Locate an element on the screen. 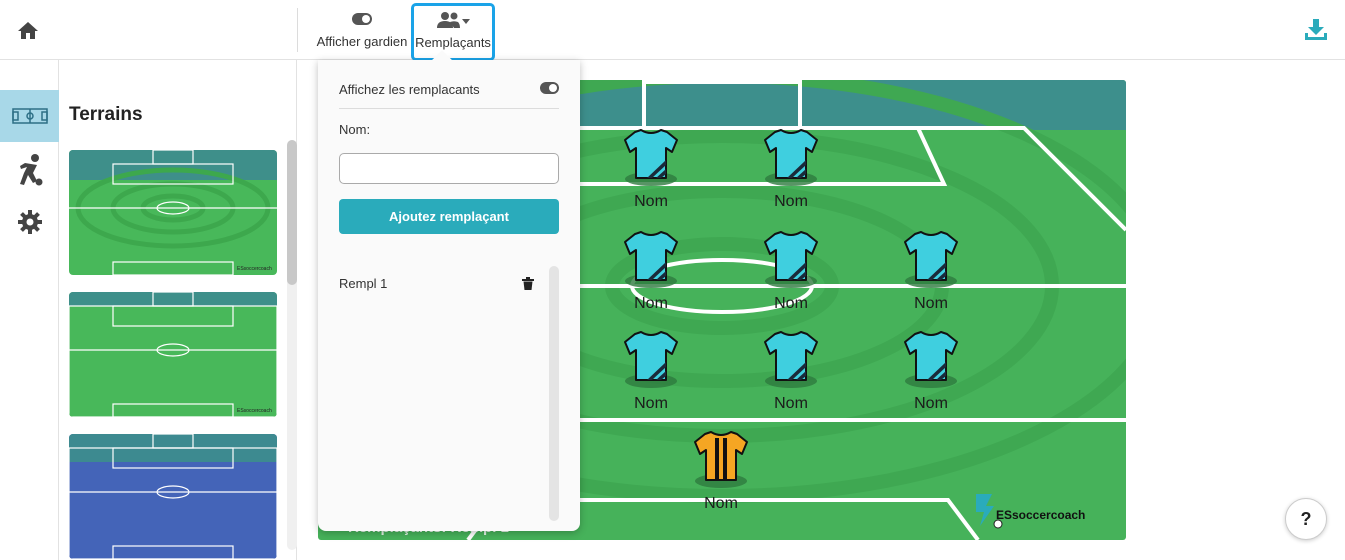 This screenshot has width=1345, height=560. substitute-name-input is located at coordinates (449, 168).